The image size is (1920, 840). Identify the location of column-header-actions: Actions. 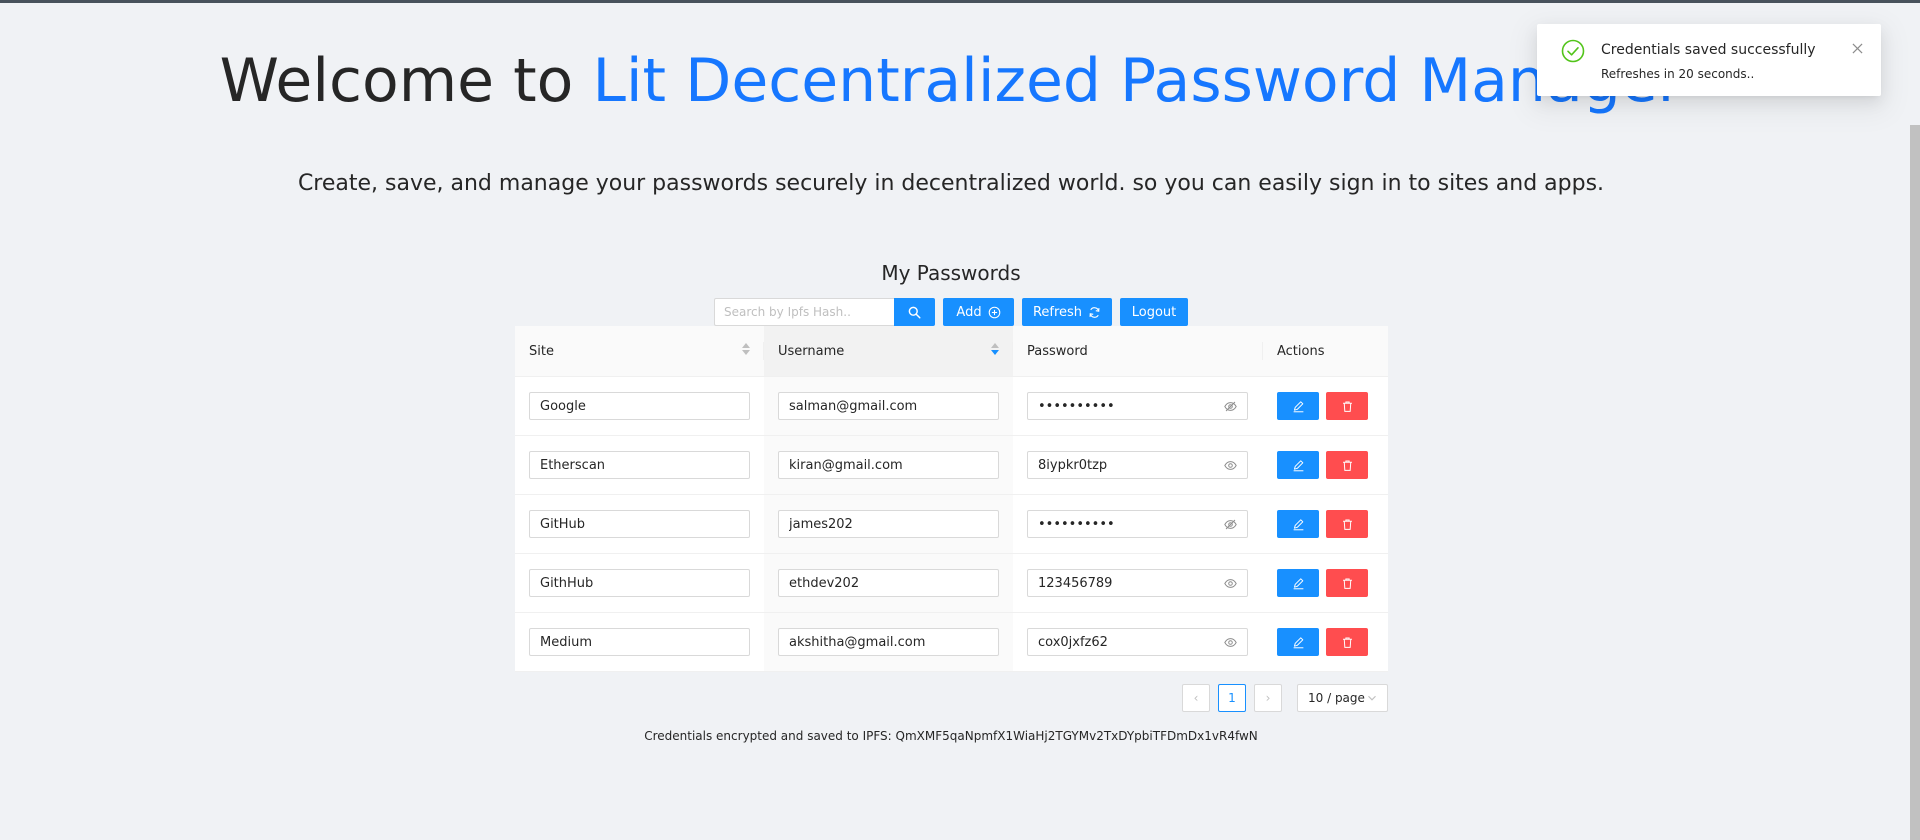
(1325, 351).